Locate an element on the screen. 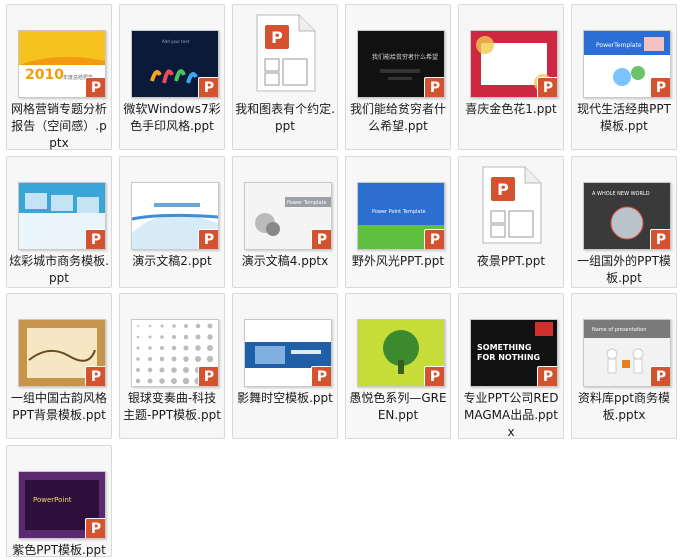 Image resolution: width=681 pixels, height=560 pixels. file-item: P 愚悦色系列—GREEN.ppt is located at coordinates (398, 366).